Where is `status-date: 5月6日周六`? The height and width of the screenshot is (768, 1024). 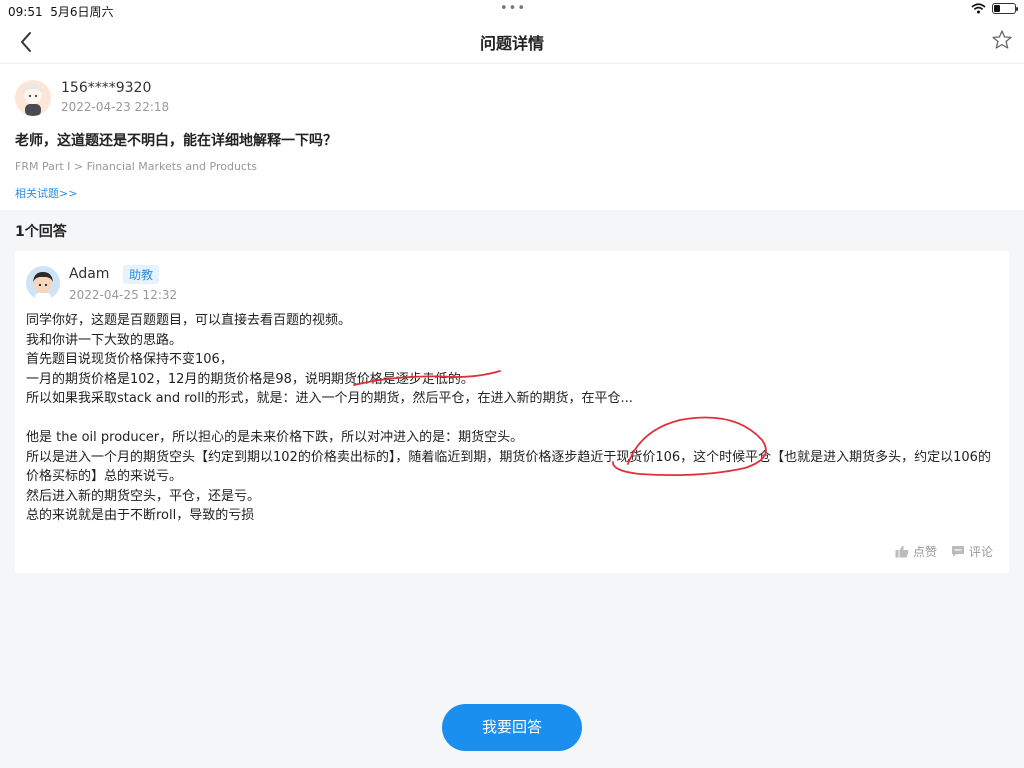 status-date: 5月6日周六 is located at coordinates (82, 12).